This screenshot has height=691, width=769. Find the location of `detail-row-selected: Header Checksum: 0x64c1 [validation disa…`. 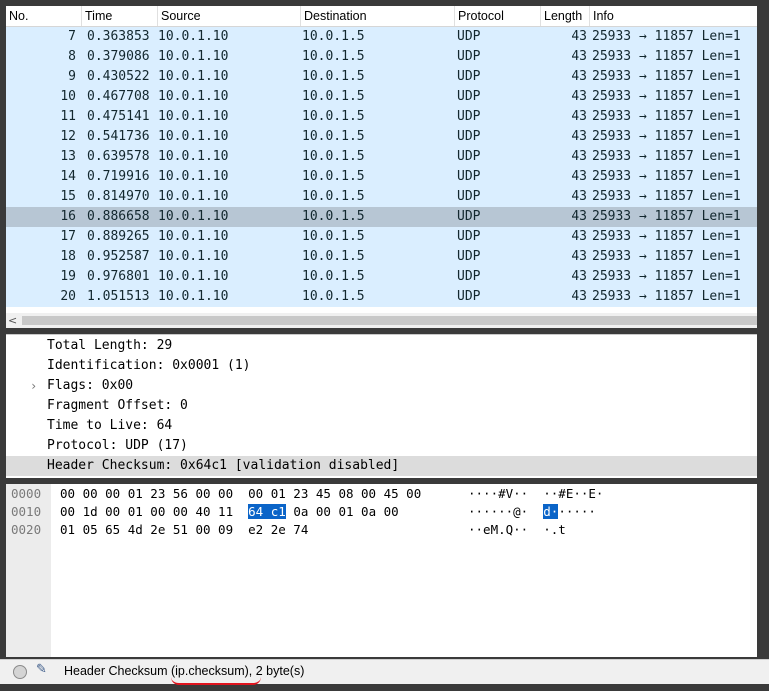

detail-row-selected: Header Checksum: 0x64c1 [validation disa… is located at coordinates (381, 466).